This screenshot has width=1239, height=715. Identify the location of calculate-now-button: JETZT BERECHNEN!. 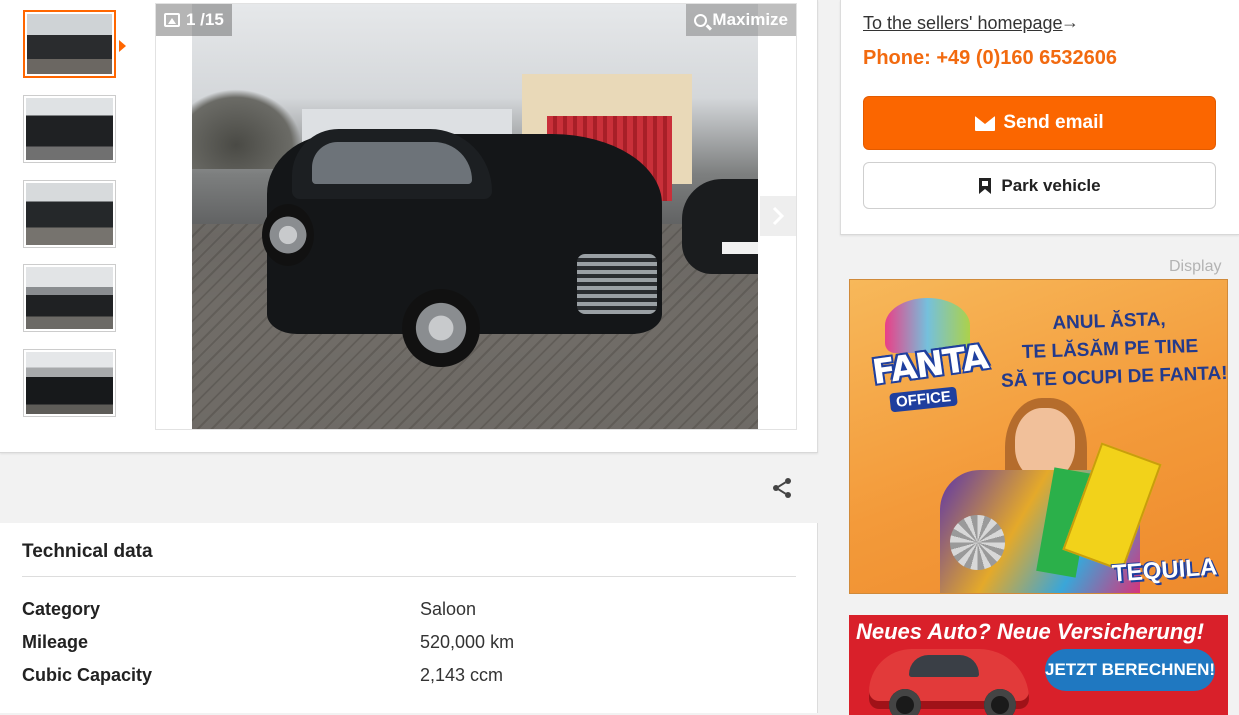
(1130, 670).